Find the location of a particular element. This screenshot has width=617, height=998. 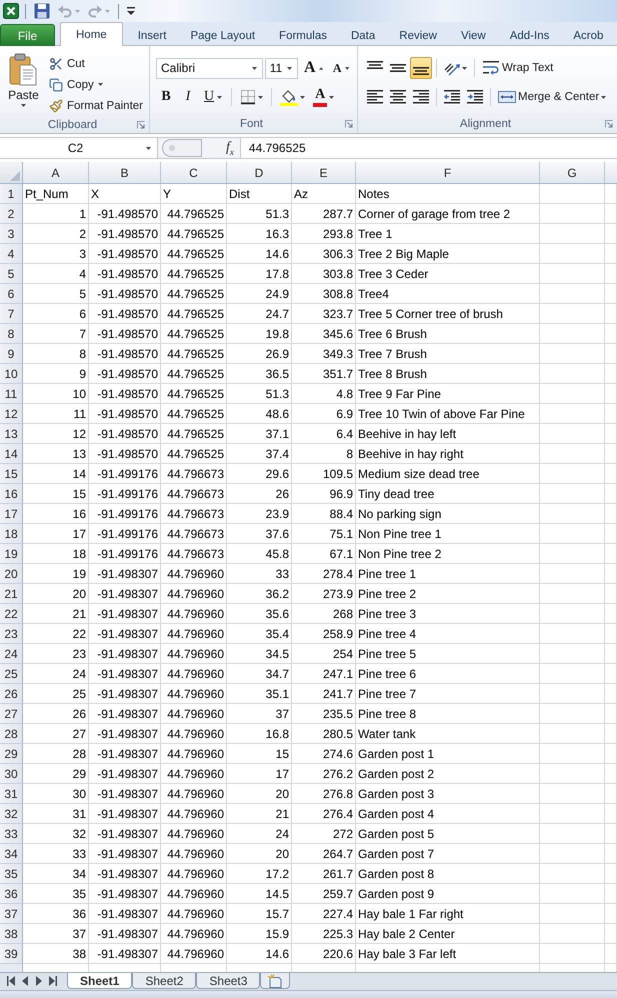

row-number: 3 is located at coordinates (11, 234).